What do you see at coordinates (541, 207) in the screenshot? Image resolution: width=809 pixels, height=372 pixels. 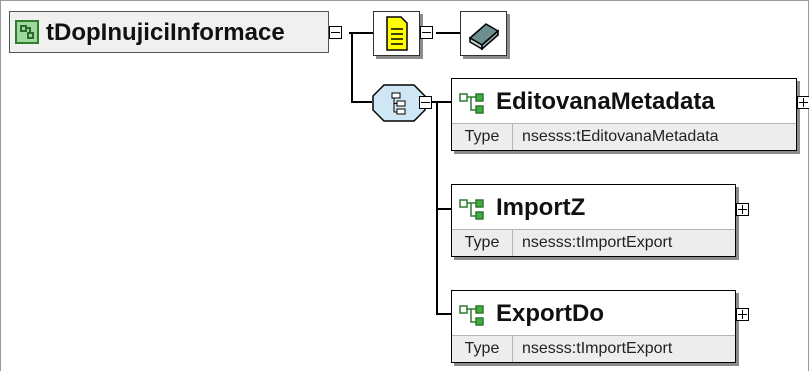 I see `element-name: ImportZ` at bounding box center [541, 207].